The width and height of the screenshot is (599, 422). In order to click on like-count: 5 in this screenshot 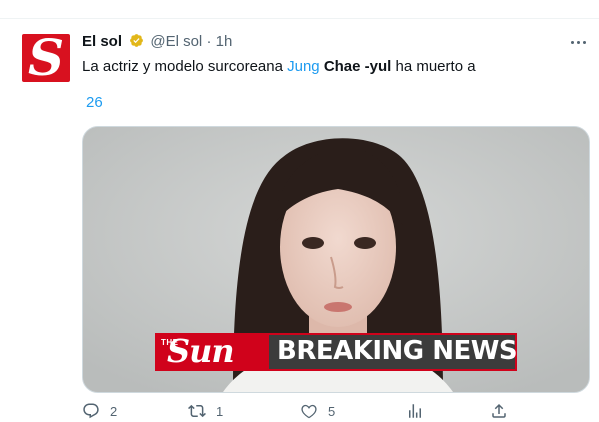, I will do `click(332, 411)`.